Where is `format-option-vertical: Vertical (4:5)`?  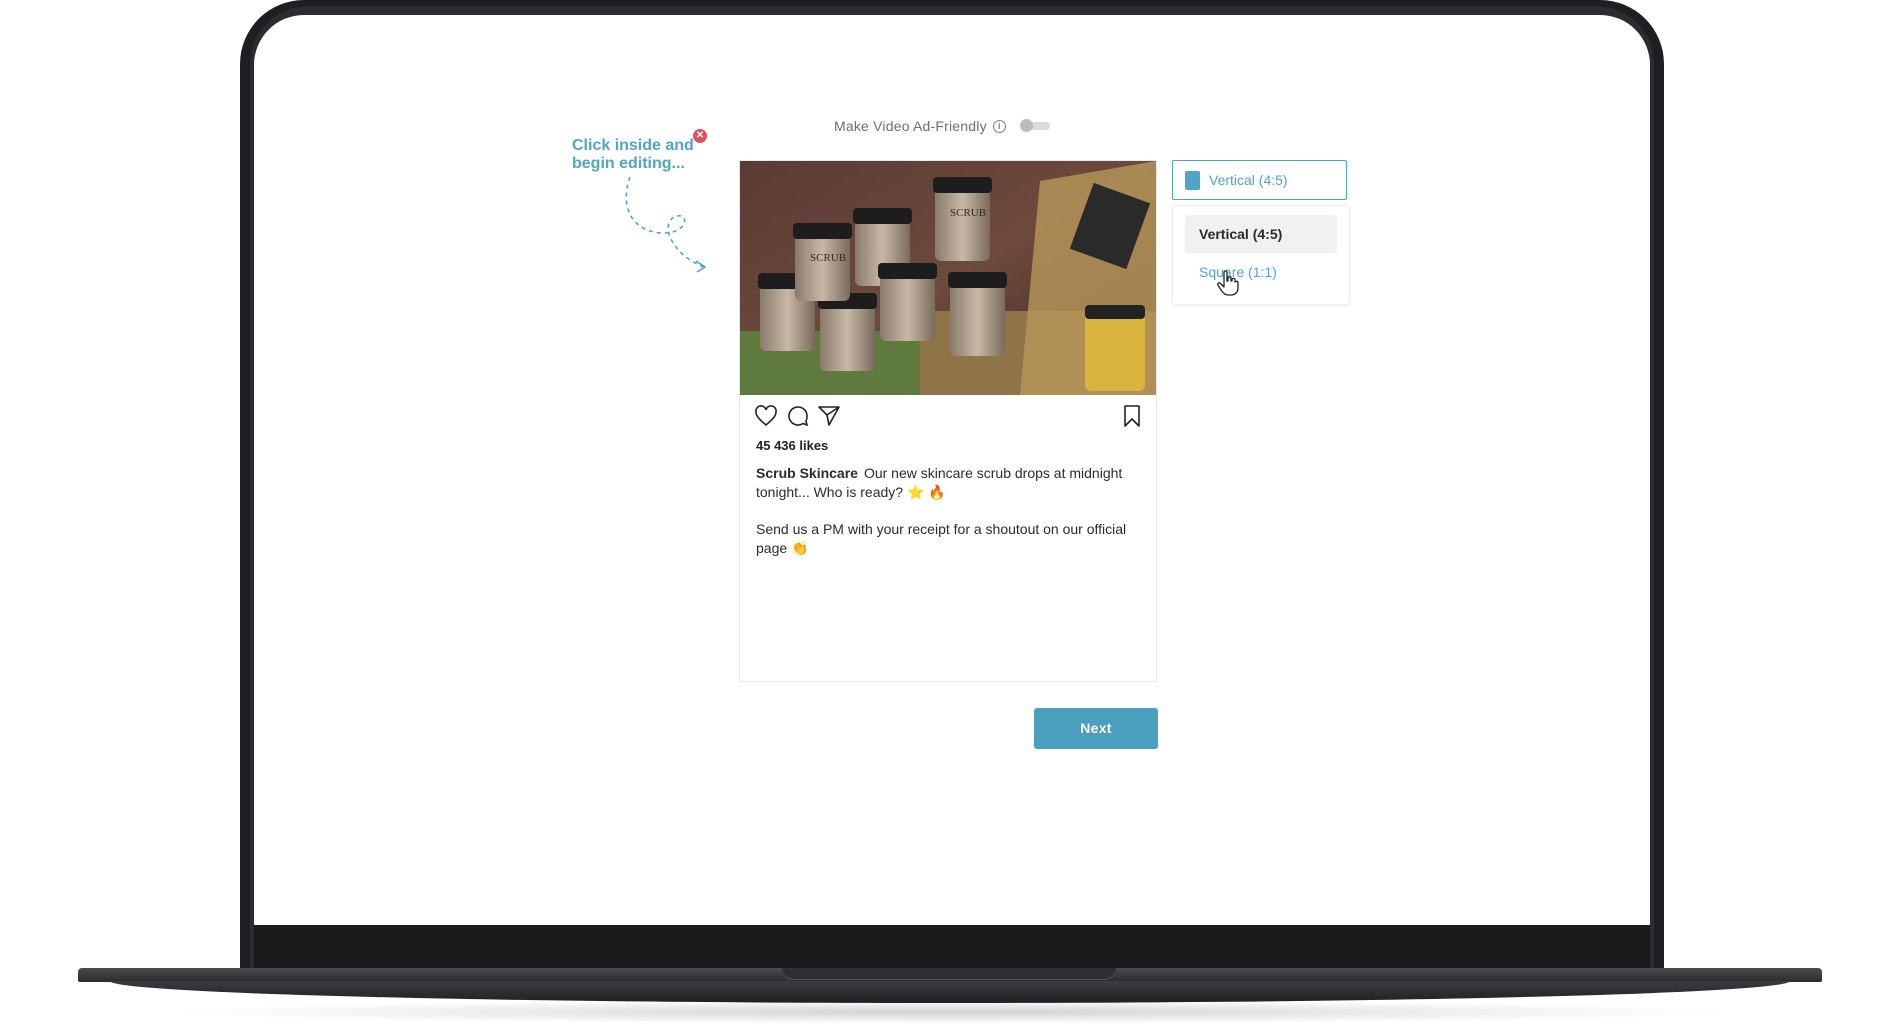
format-option-vertical: Vertical (4:5) is located at coordinates (1261, 234).